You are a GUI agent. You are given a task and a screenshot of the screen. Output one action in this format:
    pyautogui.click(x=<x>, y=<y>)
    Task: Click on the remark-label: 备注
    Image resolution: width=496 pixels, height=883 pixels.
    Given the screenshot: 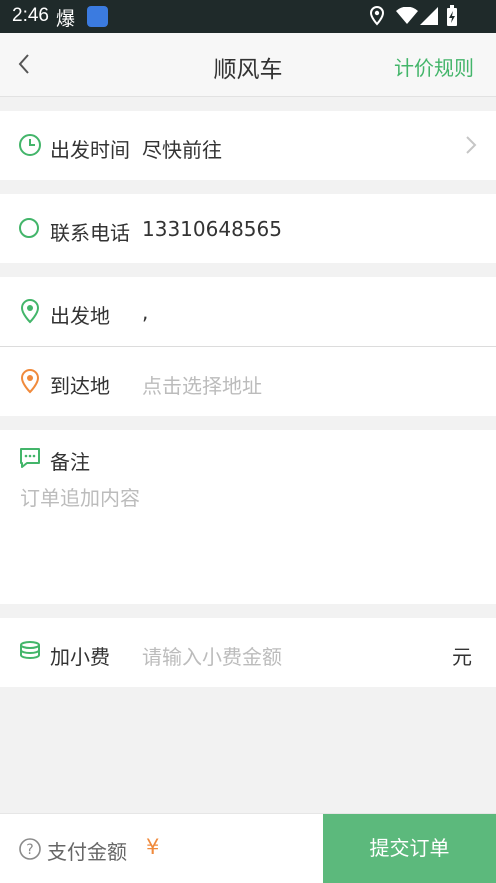 What is the action you would take?
    pyautogui.click(x=70, y=462)
    